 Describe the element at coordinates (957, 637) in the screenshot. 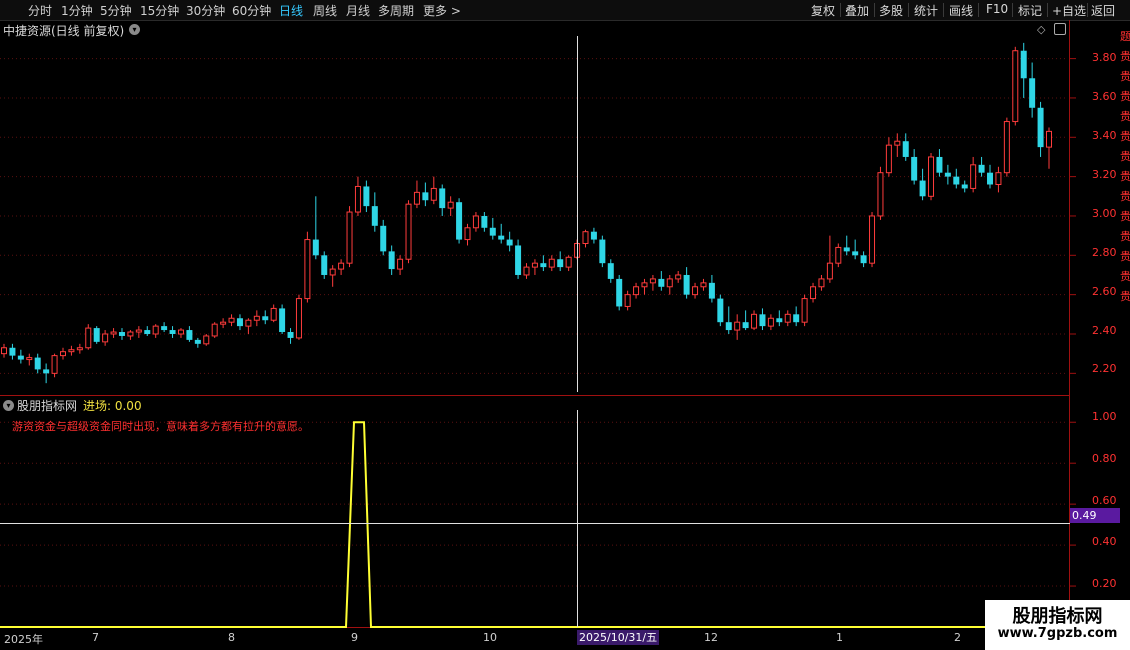

I see `date-tick: 2` at that location.